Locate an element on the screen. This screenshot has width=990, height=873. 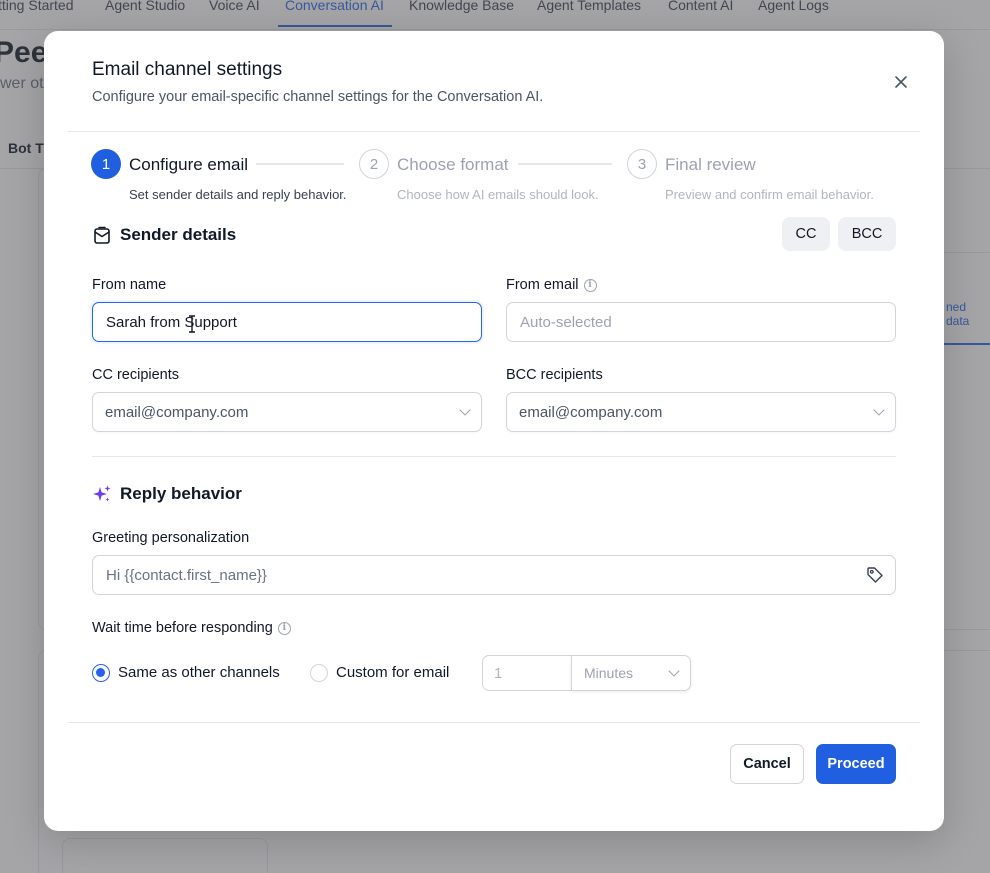
from-name-label-text: From name is located at coordinates (129, 285).